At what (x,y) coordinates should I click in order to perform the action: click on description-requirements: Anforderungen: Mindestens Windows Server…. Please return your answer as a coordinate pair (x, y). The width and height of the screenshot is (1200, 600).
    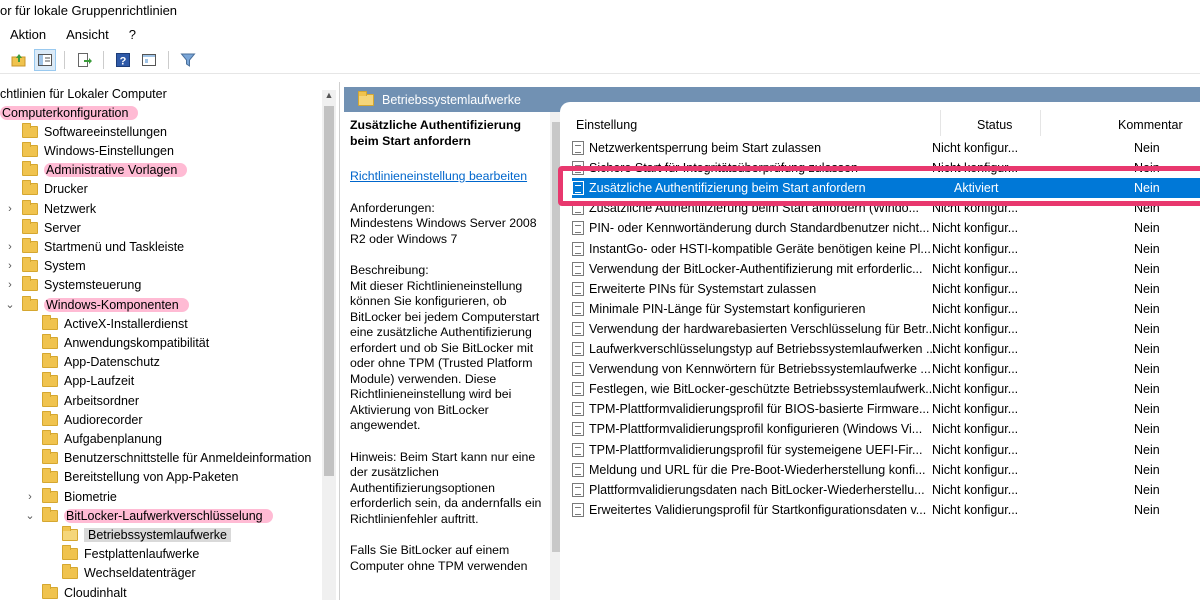
    Looking at the image, I should click on (443, 223).